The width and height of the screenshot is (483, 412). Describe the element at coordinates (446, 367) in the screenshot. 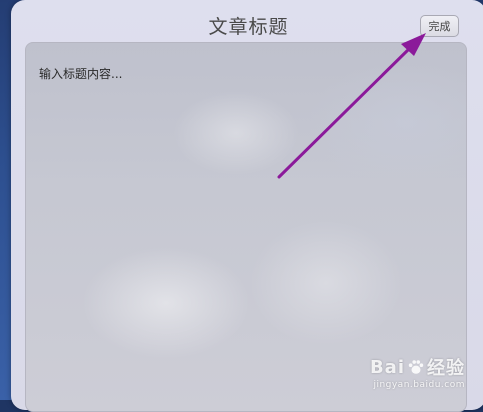

I see `watermark-brand-right: 经验` at that location.